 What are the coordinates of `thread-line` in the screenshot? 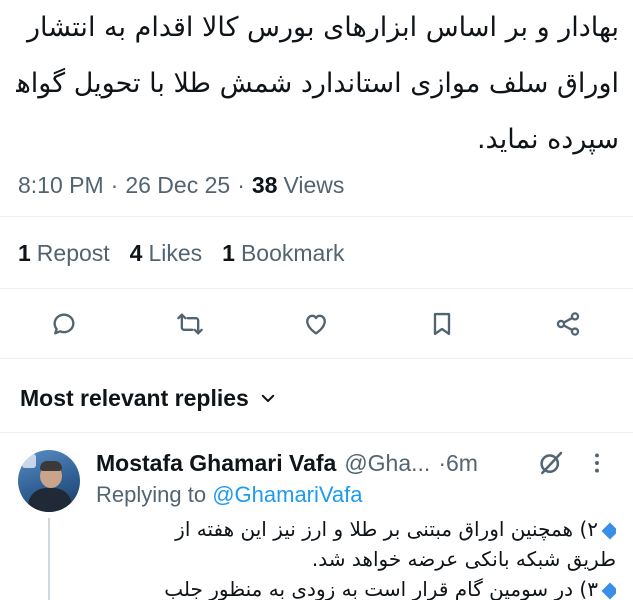 It's located at (49, 559).